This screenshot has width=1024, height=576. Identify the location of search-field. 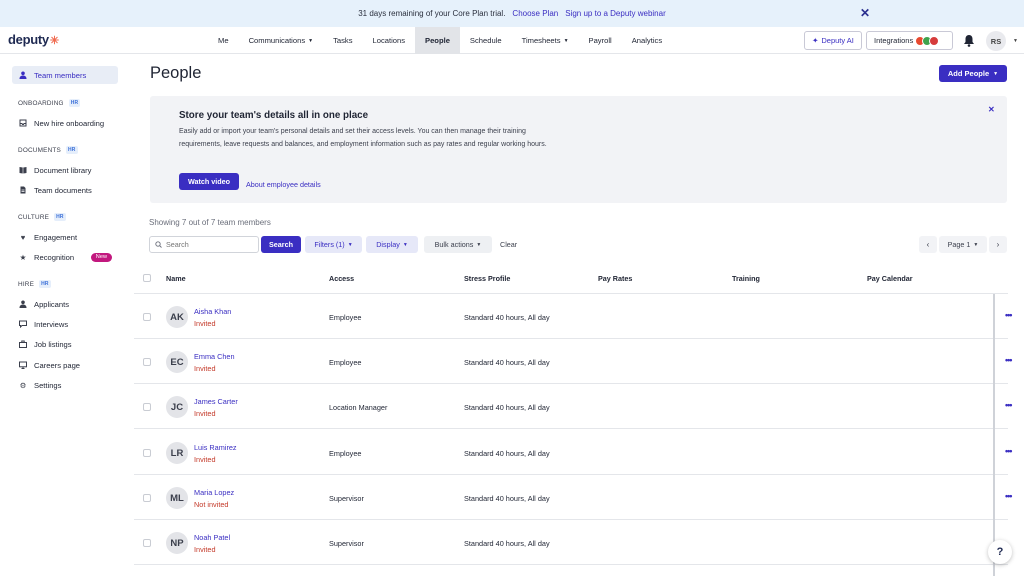
(204, 244).